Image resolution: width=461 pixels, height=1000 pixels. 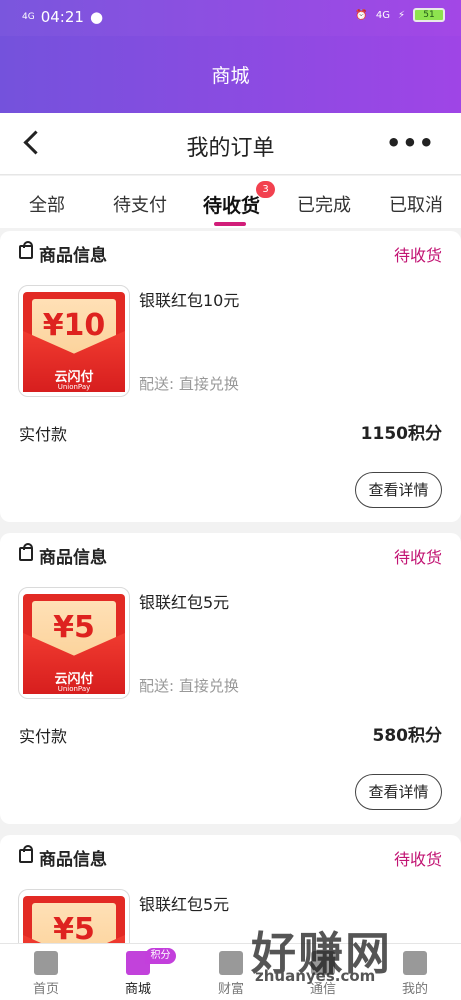 I want to click on tab-cancelled: 已取消, so click(x=416, y=204).